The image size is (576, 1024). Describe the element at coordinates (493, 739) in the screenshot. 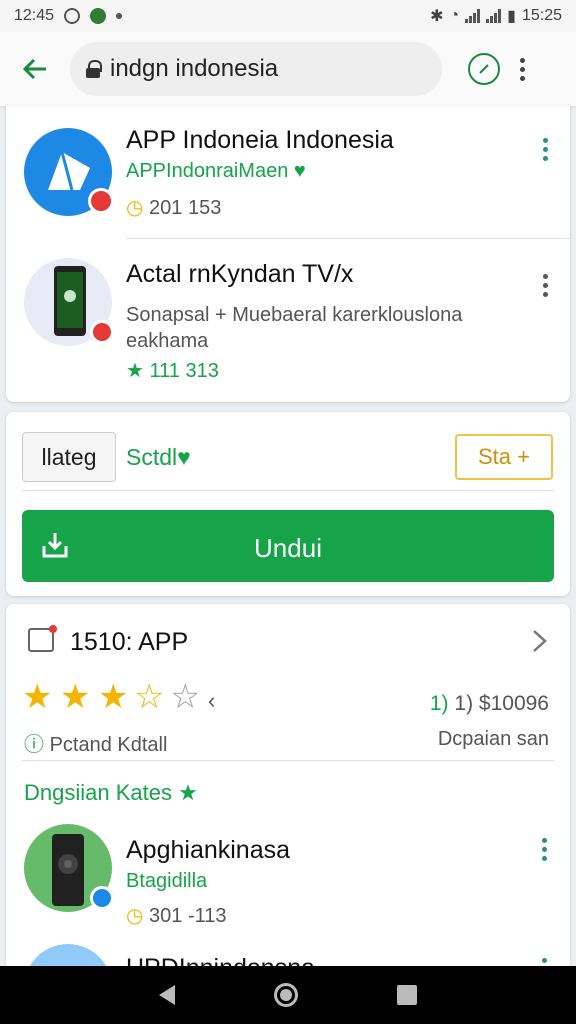

I see `right-label: Dcpaian san` at that location.